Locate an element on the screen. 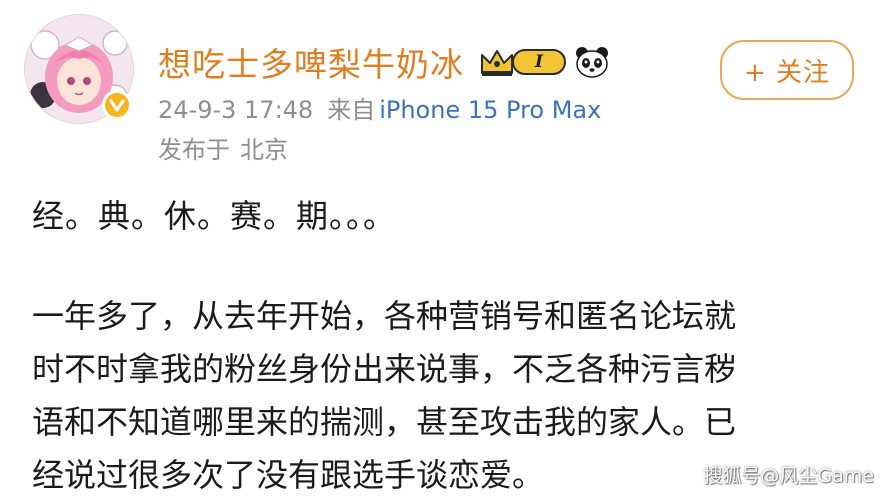 The height and width of the screenshot is (498, 886). location-label: 发布于 is located at coordinates (194, 150).